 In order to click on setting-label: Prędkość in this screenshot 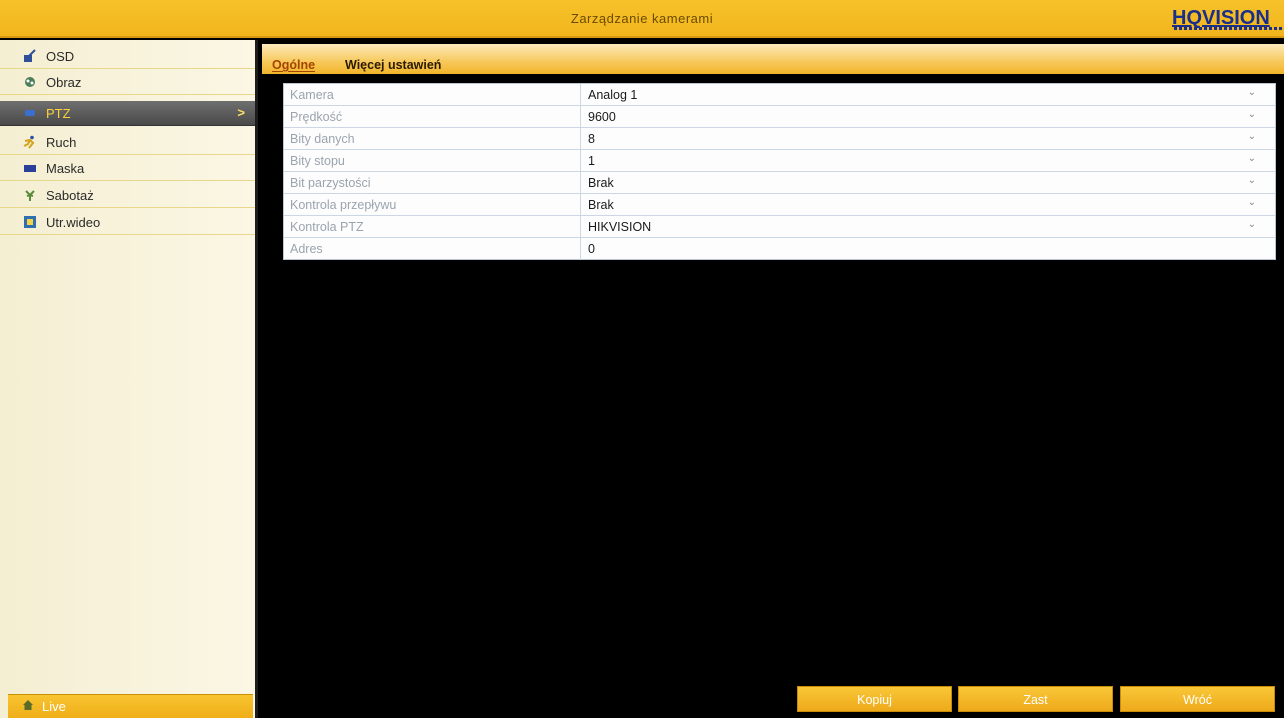, I will do `click(316, 117)`.